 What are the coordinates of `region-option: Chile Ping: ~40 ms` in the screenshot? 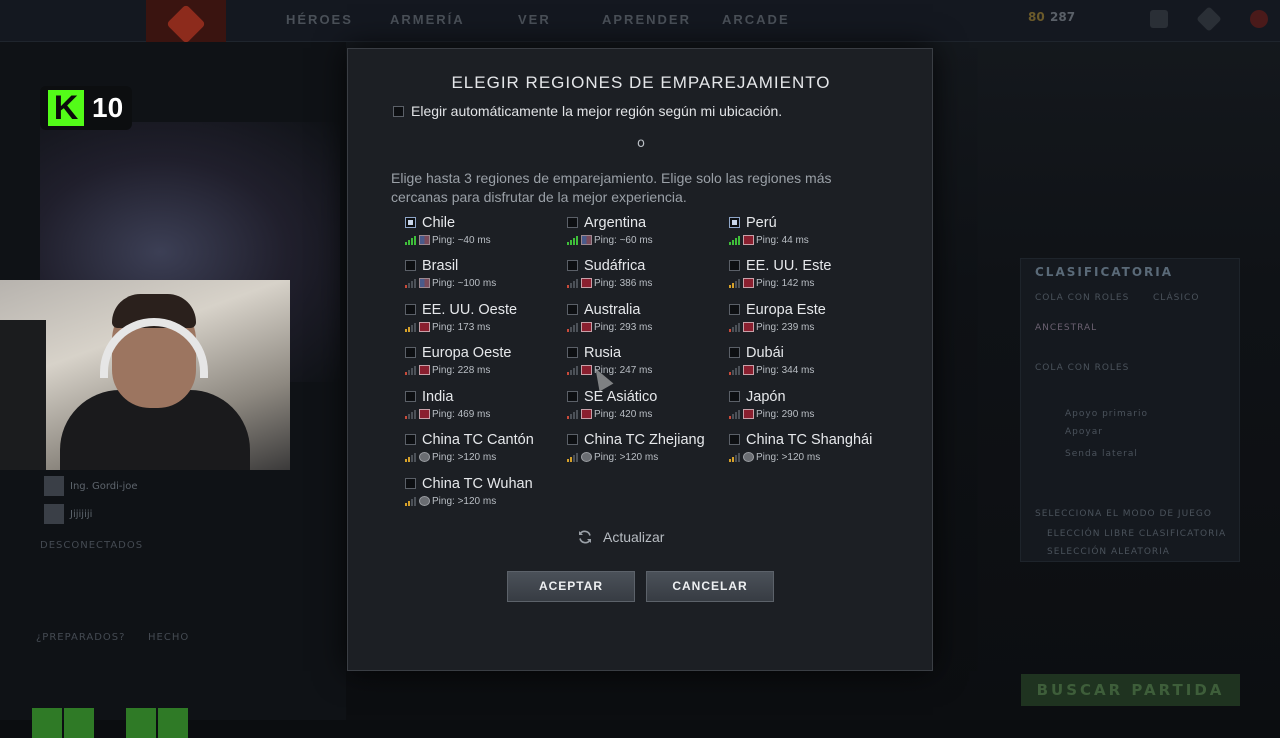 It's located at (485, 235).